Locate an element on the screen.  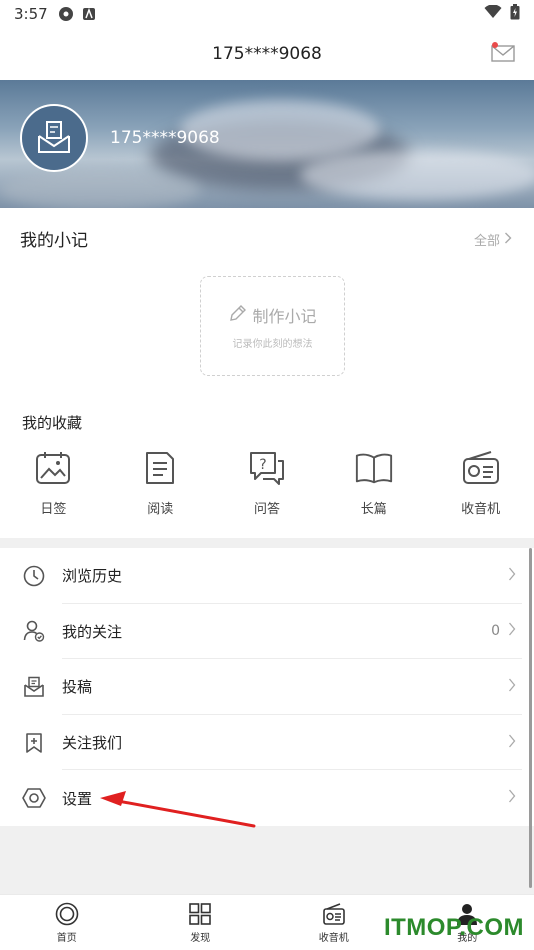
wifi-icon is located at coordinates (493, 13).